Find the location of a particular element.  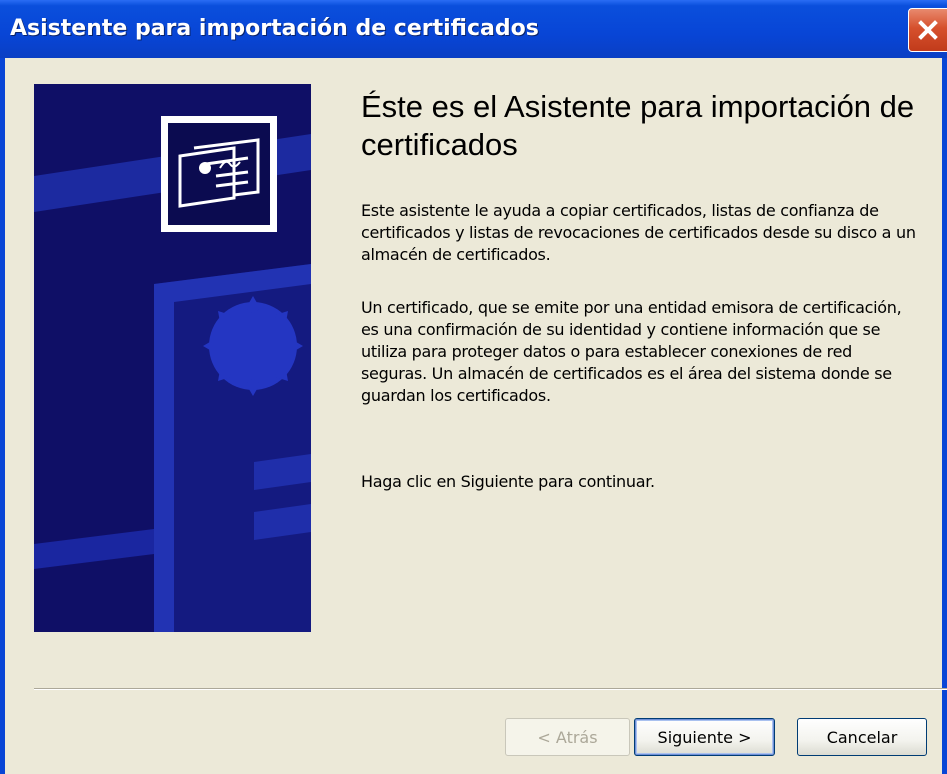

close-button is located at coordinates (927, 30).